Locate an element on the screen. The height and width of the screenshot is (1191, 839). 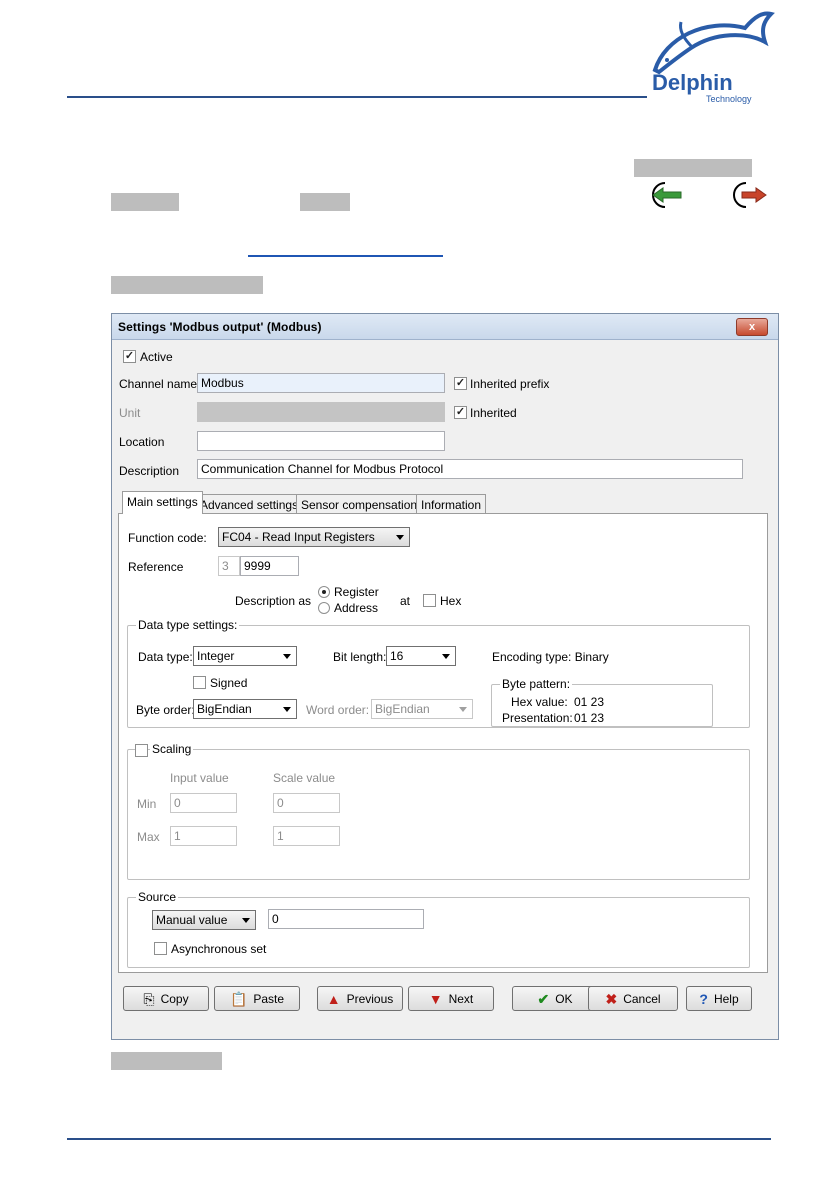
next-button: ▼ Next is located at coordinates (451, 998).